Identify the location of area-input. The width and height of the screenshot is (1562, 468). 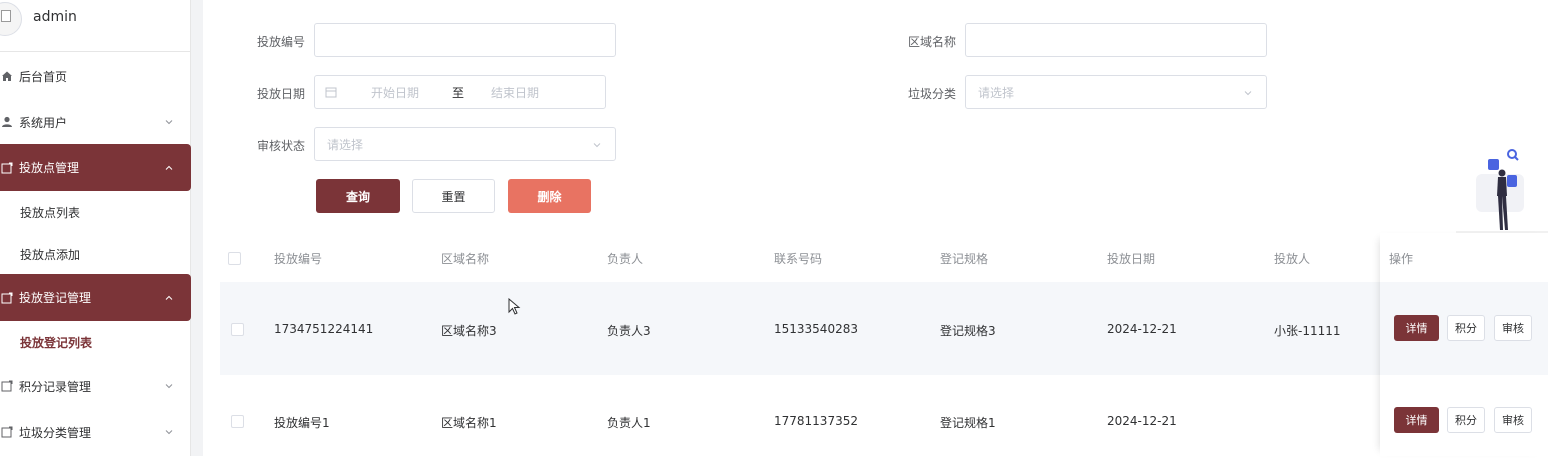
(1116, 40).